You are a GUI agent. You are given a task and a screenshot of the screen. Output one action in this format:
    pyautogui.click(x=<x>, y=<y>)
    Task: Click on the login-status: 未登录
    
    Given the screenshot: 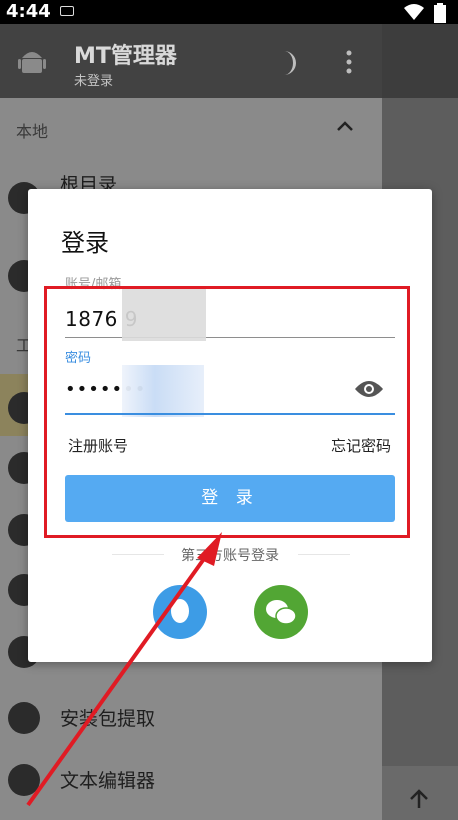 What is the action you would take?
    pyautogui.click(x=94, y=81)
    